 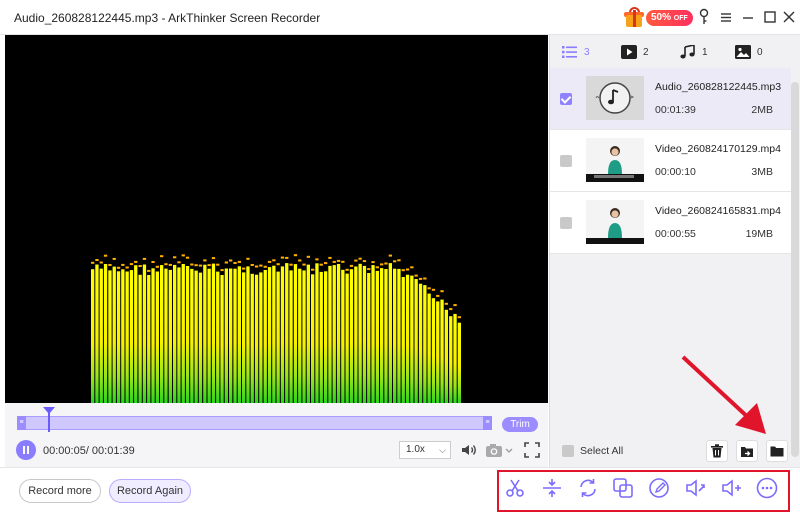 I want to click on rotate-tool-button, so click(x=588, y=488).